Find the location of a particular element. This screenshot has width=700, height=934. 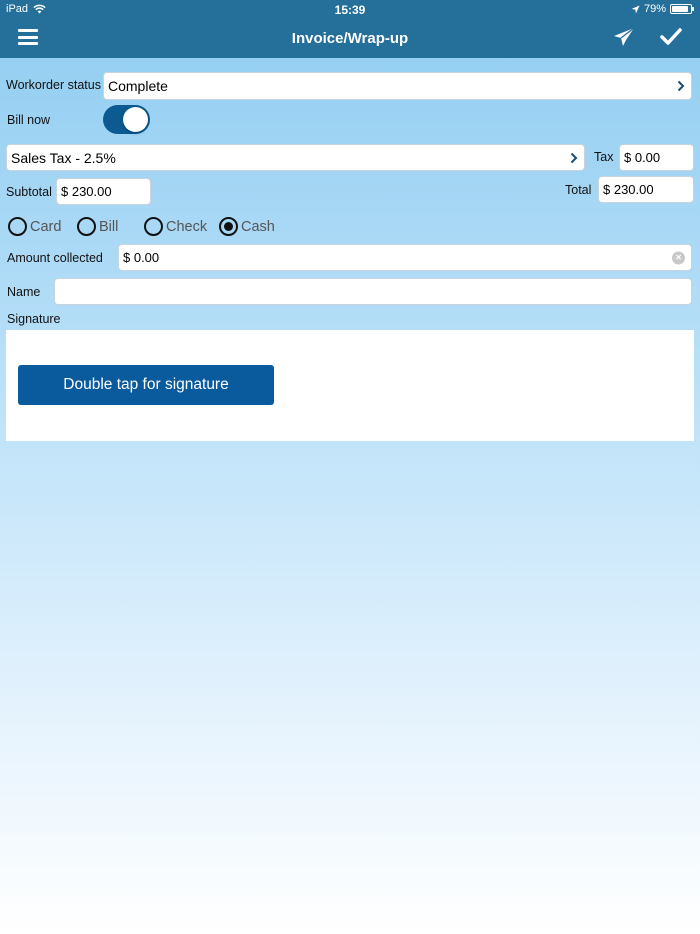

tax-label: Tax is located at coordinates (604, 157).